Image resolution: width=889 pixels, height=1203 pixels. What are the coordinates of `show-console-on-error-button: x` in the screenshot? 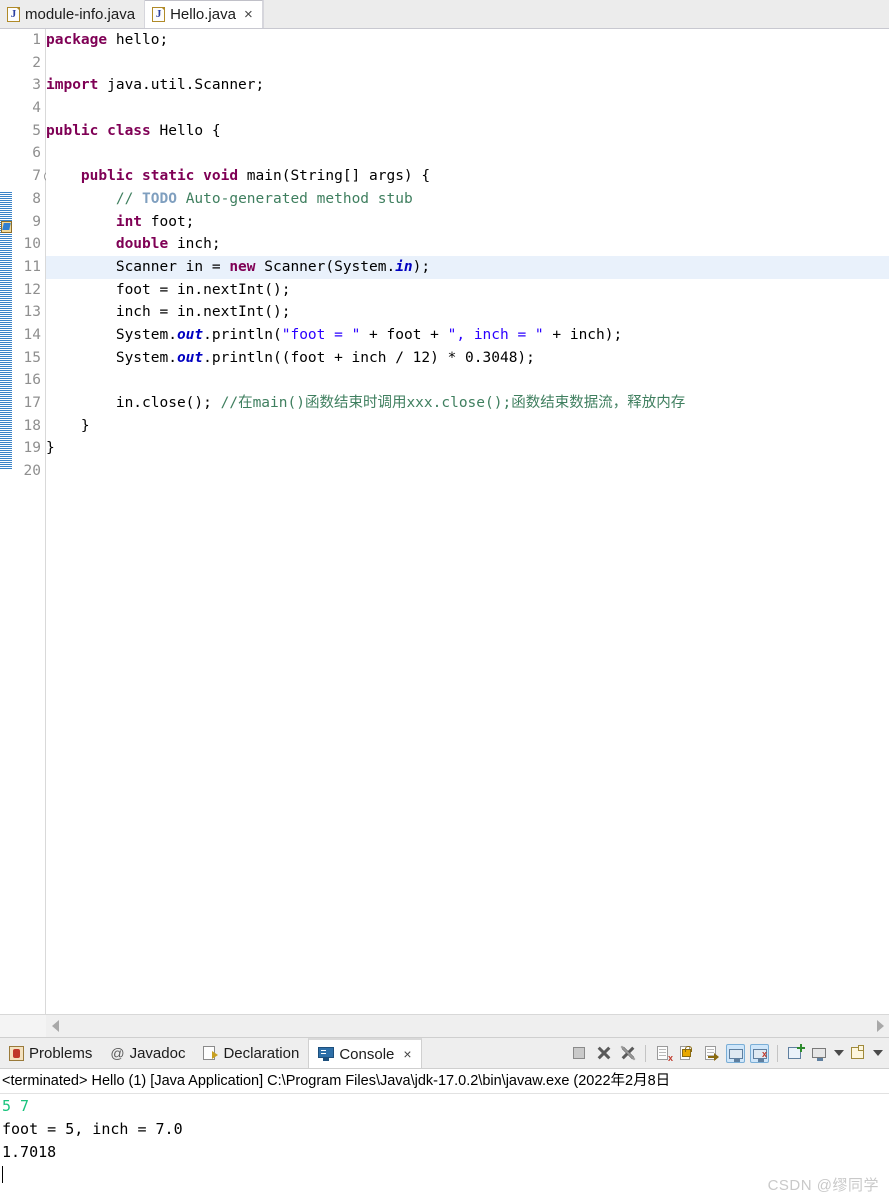 It's located at (759, 1053).